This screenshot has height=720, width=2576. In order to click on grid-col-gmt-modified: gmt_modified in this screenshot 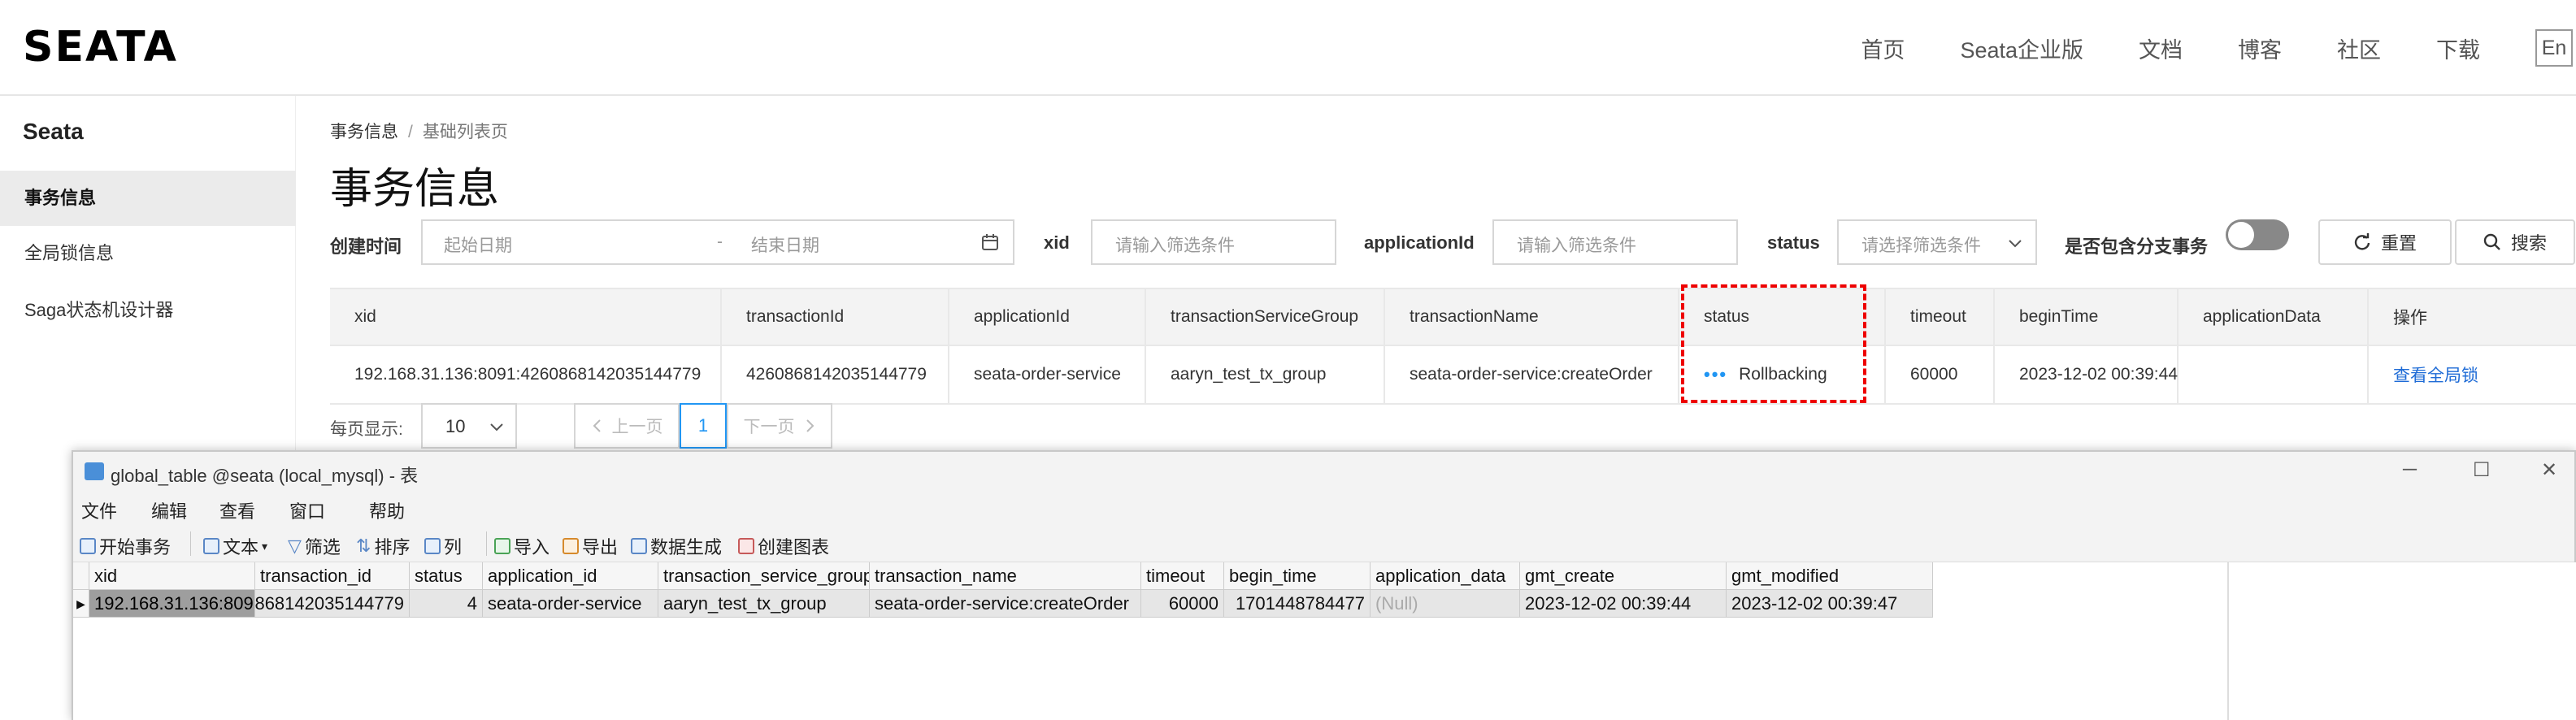, I will do `click(1830, 576)`.